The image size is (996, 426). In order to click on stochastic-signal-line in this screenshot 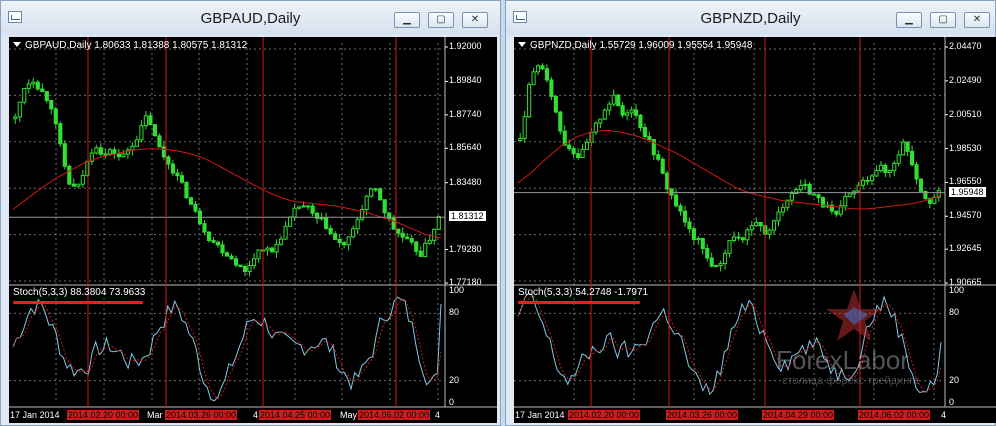, I will do `click(227, 349)`.